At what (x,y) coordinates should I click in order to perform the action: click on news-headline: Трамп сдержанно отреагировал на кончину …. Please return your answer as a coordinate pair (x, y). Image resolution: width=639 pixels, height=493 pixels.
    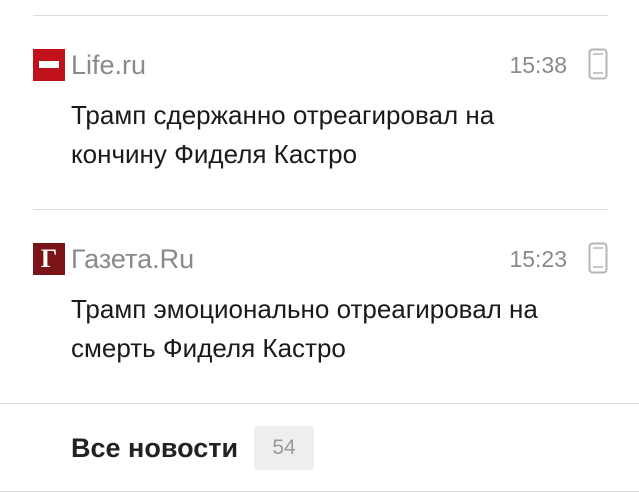
    Looking at the image, I should click on (331, 135).